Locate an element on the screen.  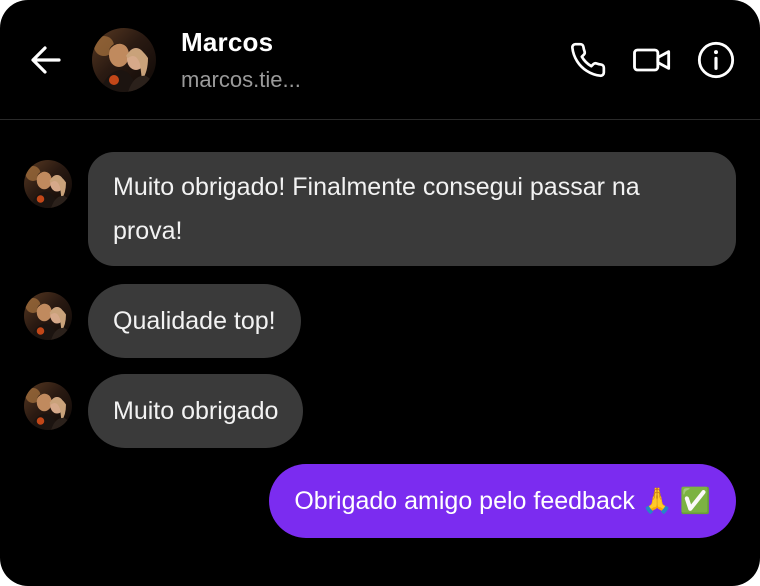
info-button is located at coordinates (716, 60).